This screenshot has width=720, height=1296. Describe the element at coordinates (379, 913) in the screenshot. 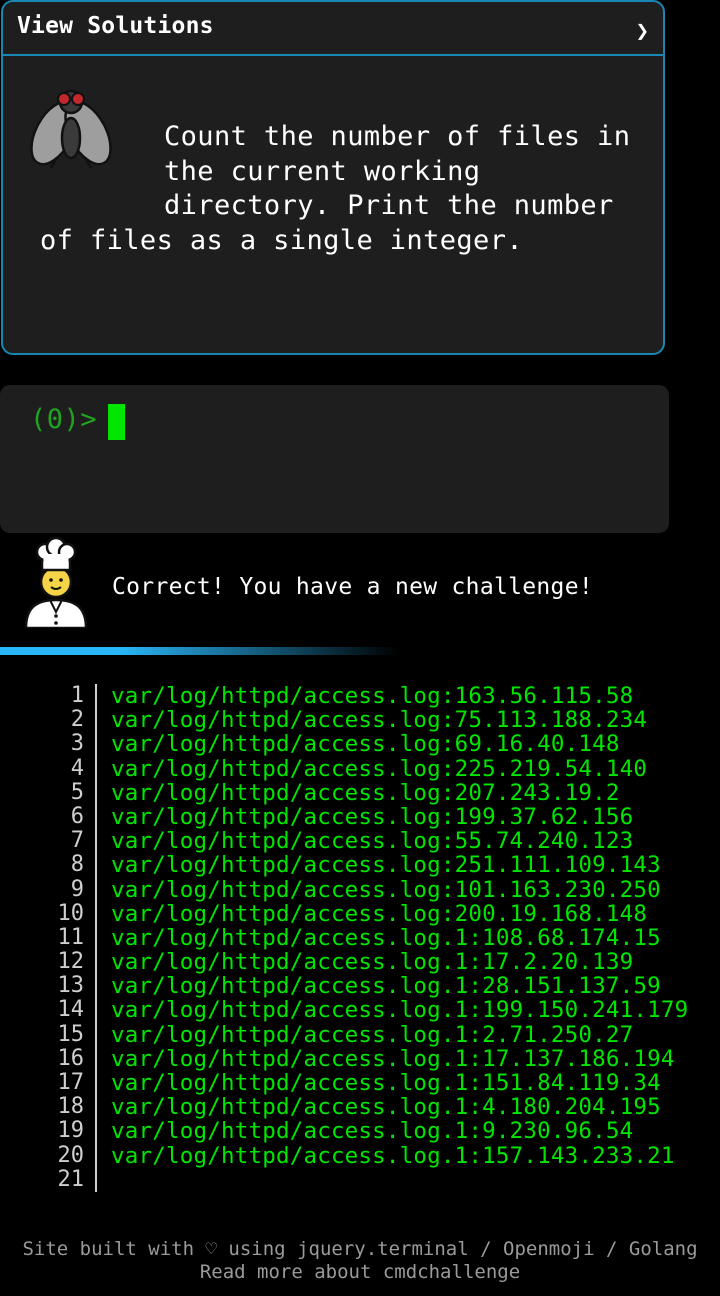

I see `line-text: var/log/httpd/access.log:200.19.168.148` at that location.